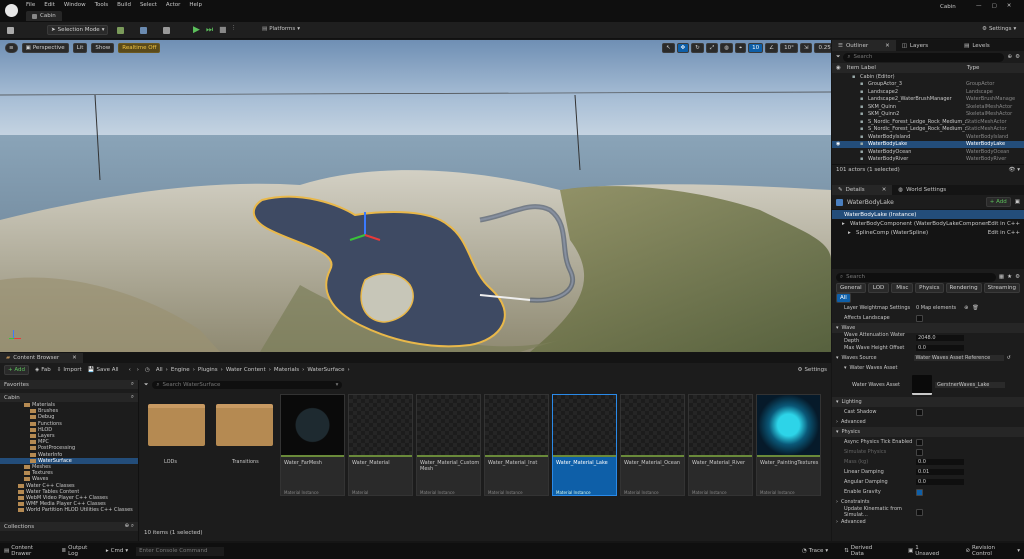  Describe the element at coordinates (103, 370) in the screenshot. I see `save-all-button: 💾 Save All` at that location.